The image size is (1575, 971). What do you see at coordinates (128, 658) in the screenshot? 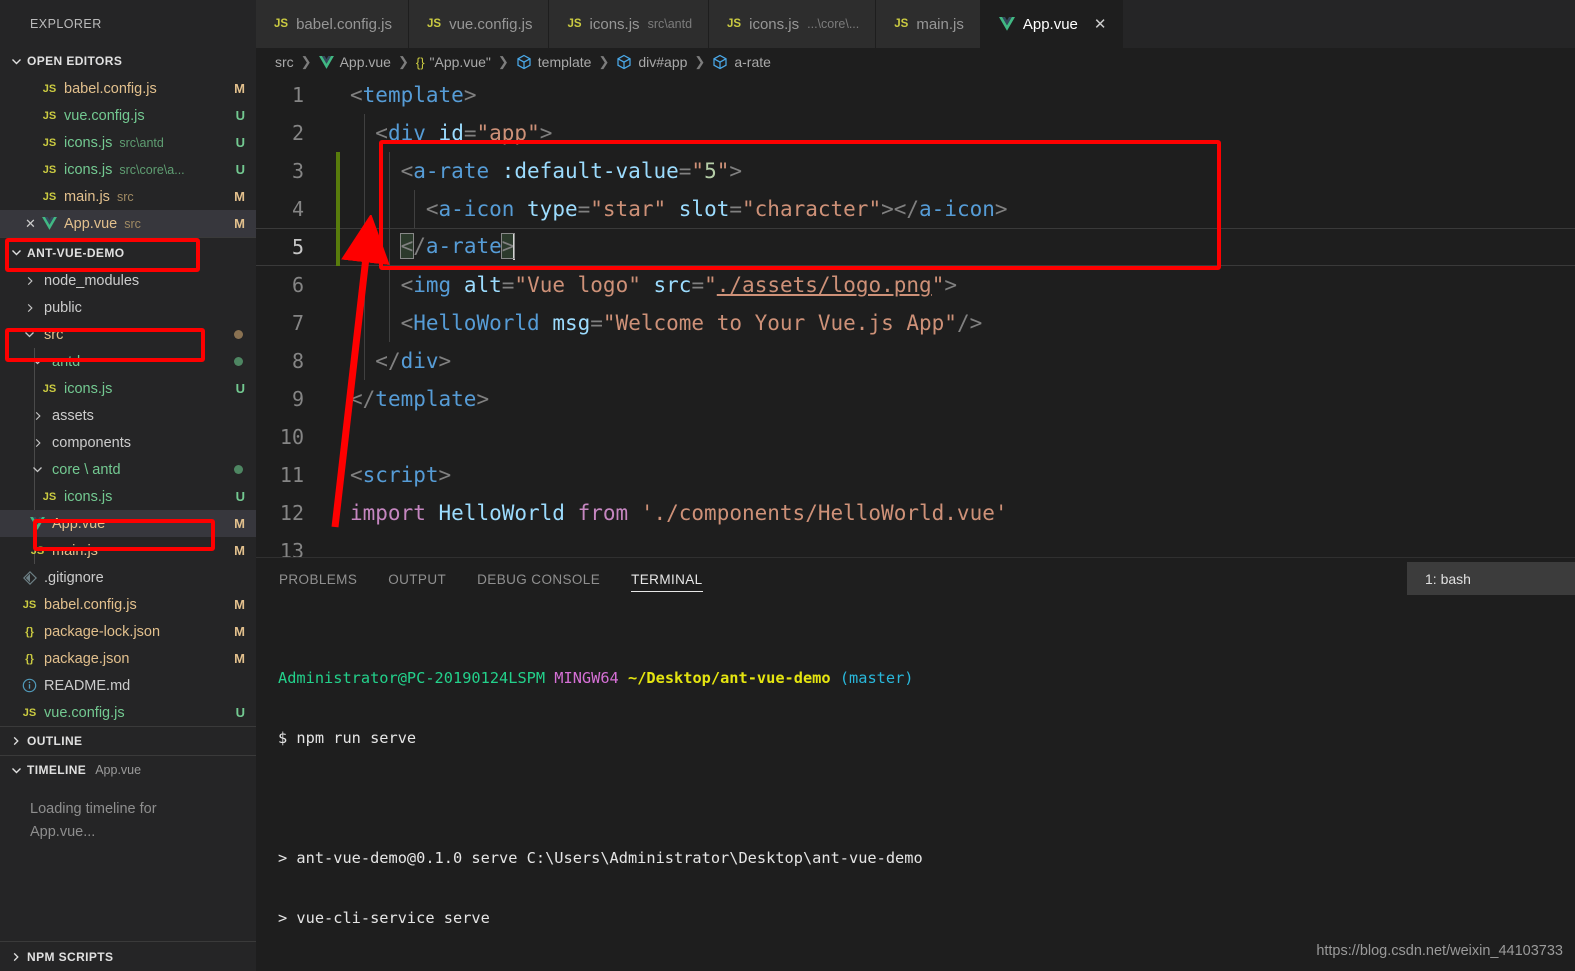
I see `tree-item-package-json: {} package.json M` at bounding box center [128, 658].